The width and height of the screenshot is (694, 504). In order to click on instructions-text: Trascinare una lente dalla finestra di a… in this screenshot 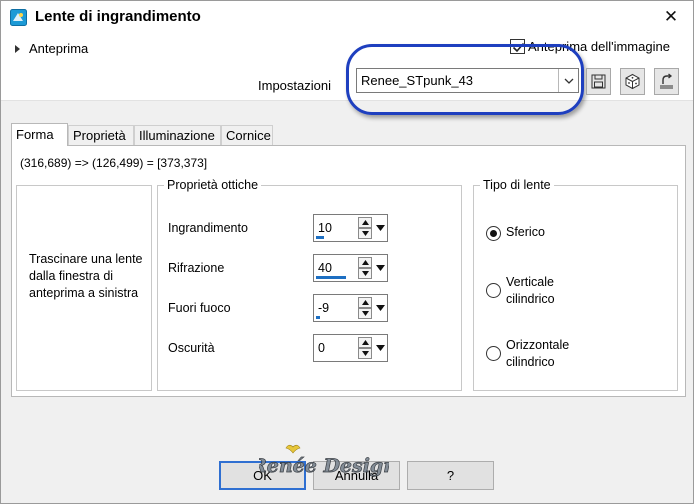, I will do `click(89, 276)`.